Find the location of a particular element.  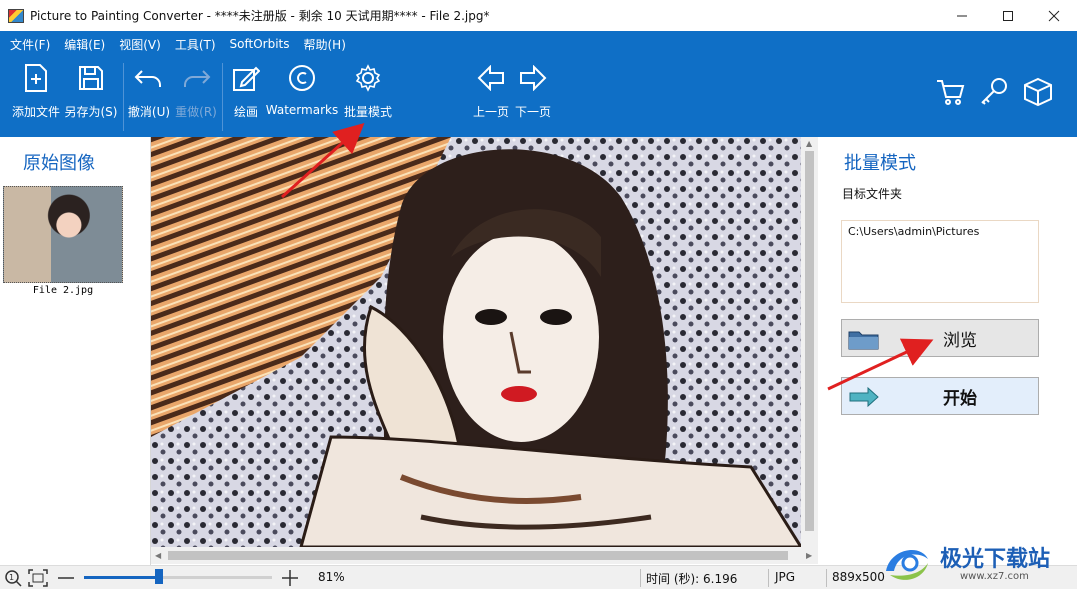

zoom-level: 81% is located at coordinates (331, 577).